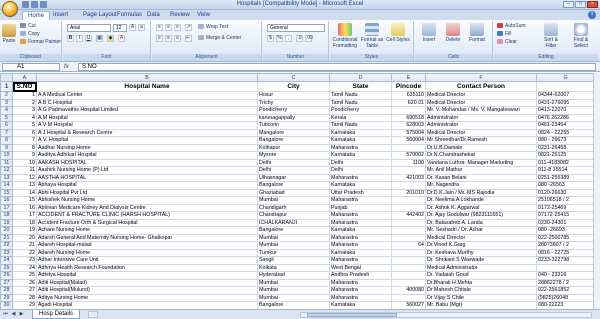 The width and height of the screenshot is (600, 319). I want to click on cell: A G Padmavathis Hospital Limited, so click(147, 110).